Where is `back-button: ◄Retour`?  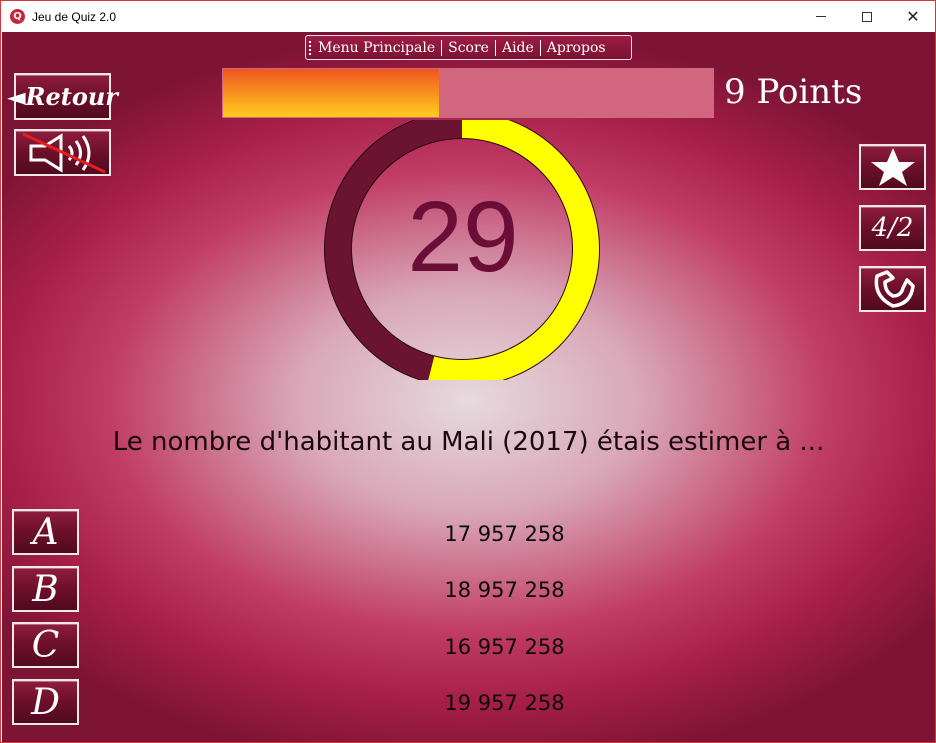
back-button: ◄Retour is located at coordinates (62, 96).